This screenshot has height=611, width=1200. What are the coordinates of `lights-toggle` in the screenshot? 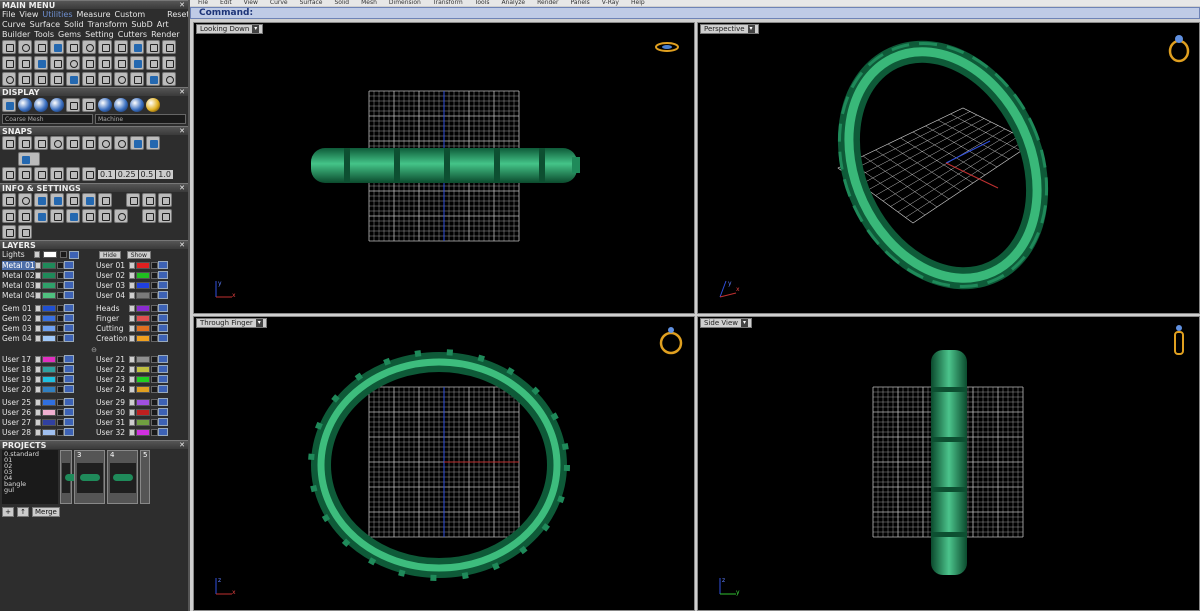 It's located at (37, 254).